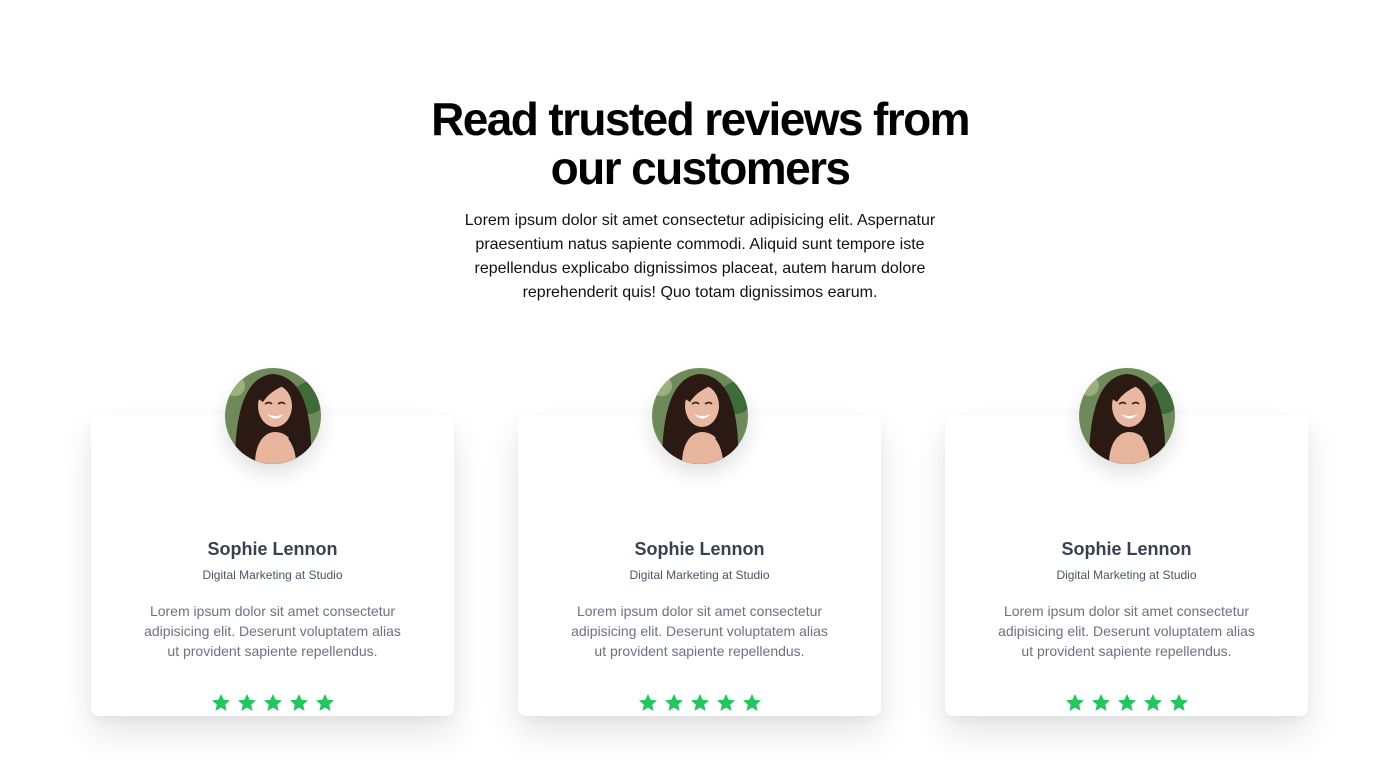 The height and width of the screenshot is (775, 1400). I want to click on page-title: Read trusted reviews from our customers, so click(700, 143).